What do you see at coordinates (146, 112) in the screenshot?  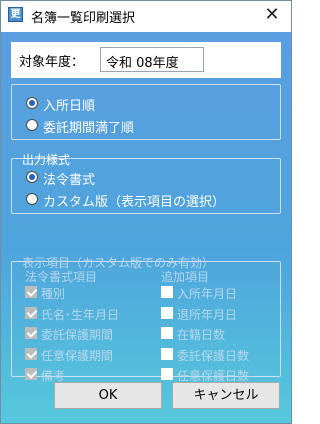 I see `sort-order-group: 入所日順 委託期間満了順` at bounding box center [146, 112].